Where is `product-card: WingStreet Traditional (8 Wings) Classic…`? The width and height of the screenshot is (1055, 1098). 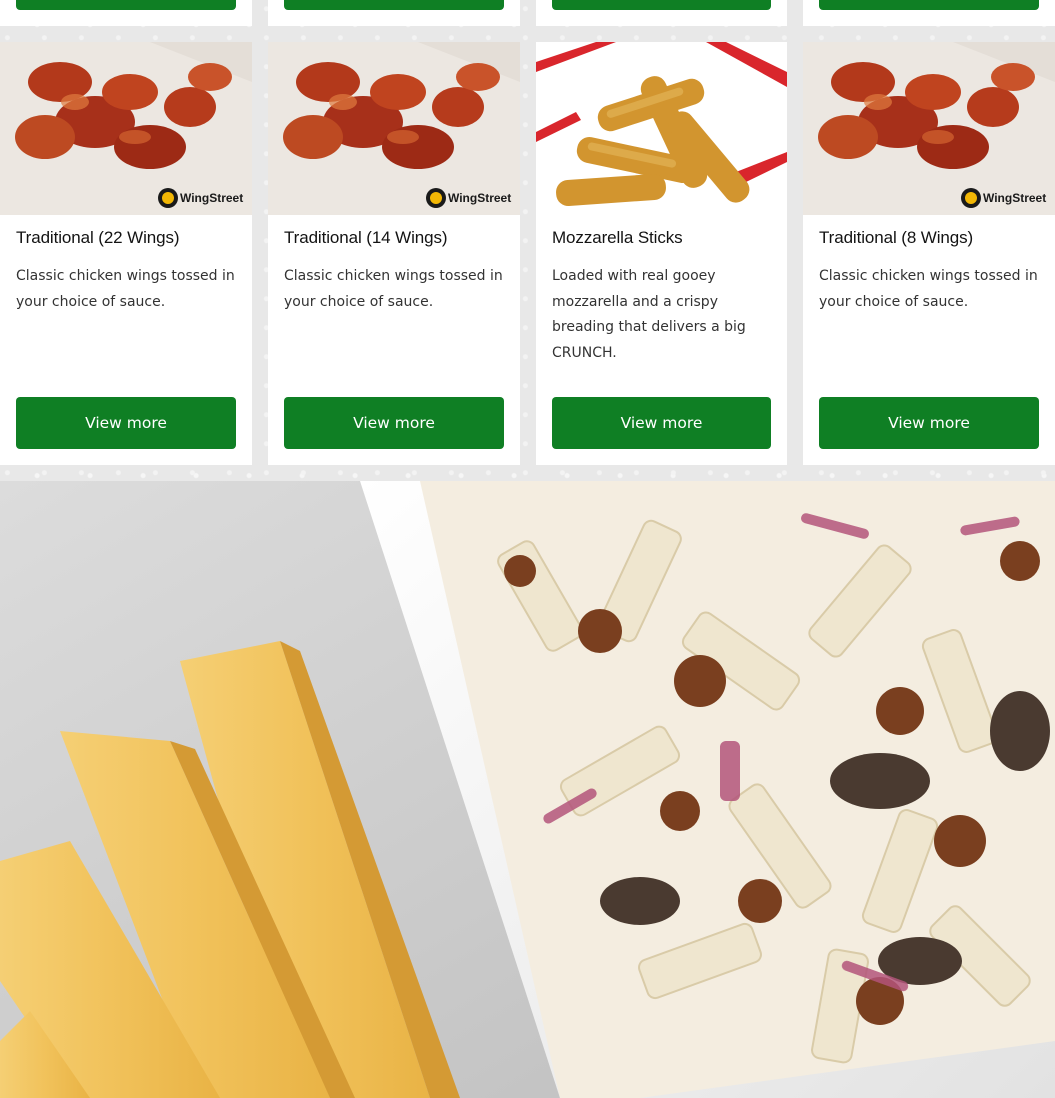 product-card: WingStreet Traditional (8 Wings) Classic… is located at coordinates (929, 253).